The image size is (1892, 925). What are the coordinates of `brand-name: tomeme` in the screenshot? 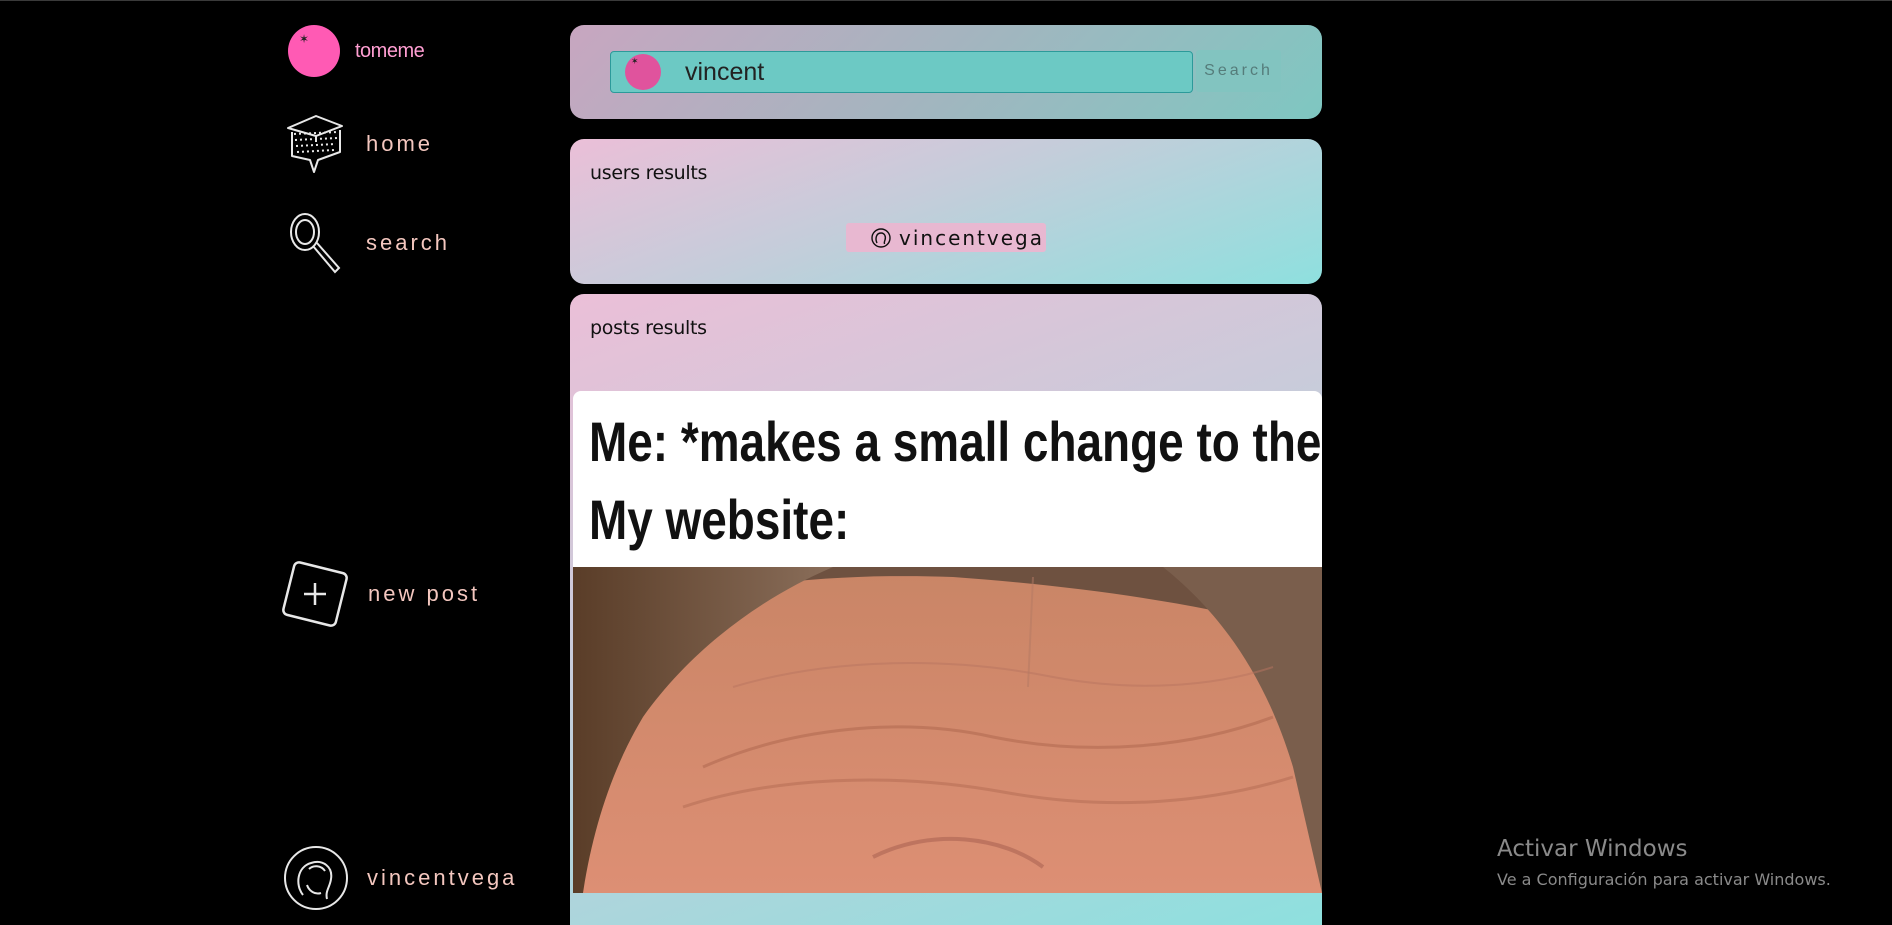 It's located at (390, 50).